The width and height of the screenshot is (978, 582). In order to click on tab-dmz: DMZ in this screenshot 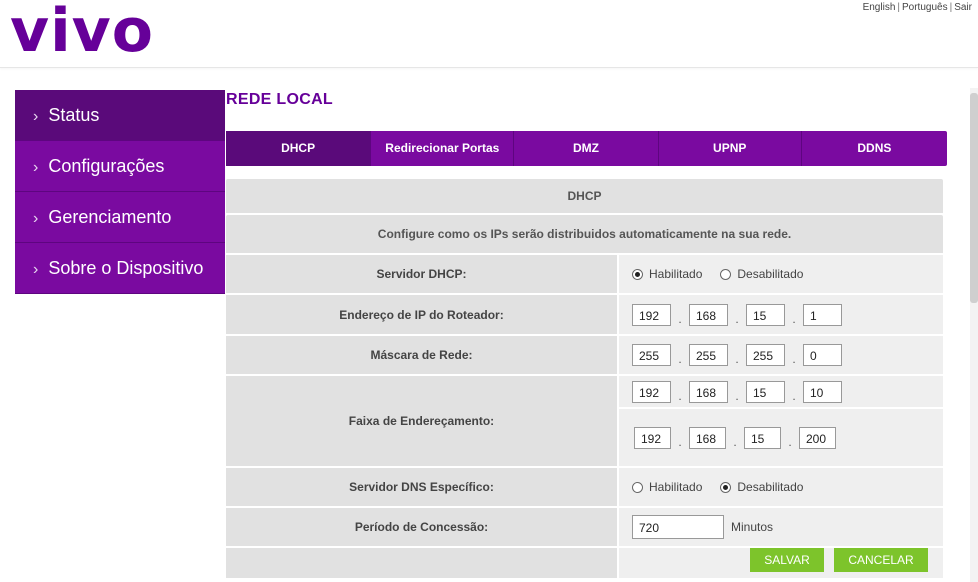, I will do `click(586, 148)`.